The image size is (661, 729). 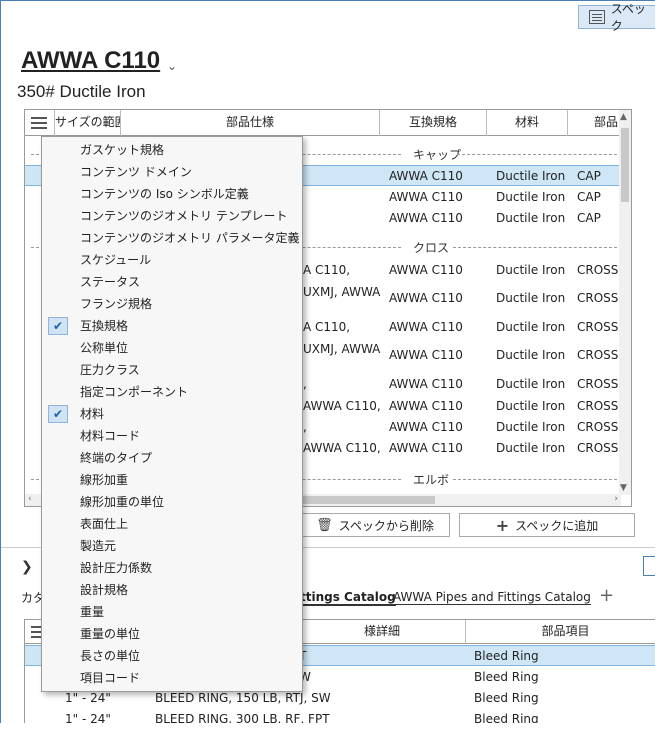 I want to click on menu-item-label: ステータス, so click(x=110, y=282).